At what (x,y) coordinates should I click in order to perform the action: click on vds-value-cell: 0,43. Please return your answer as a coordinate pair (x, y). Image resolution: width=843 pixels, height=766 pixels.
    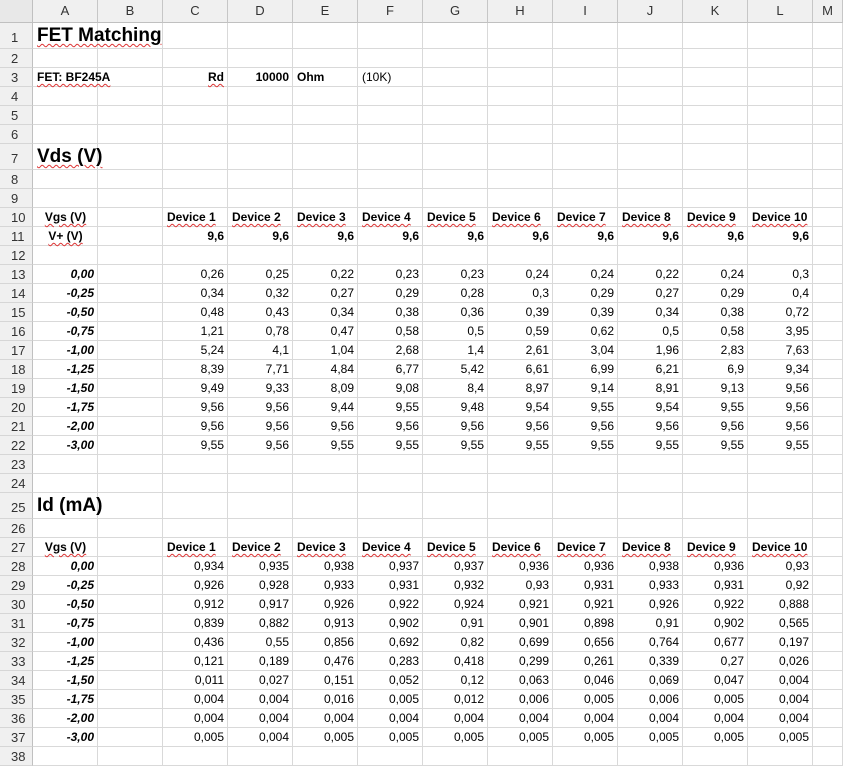
    Looking at the image, I should click on (260, 312).